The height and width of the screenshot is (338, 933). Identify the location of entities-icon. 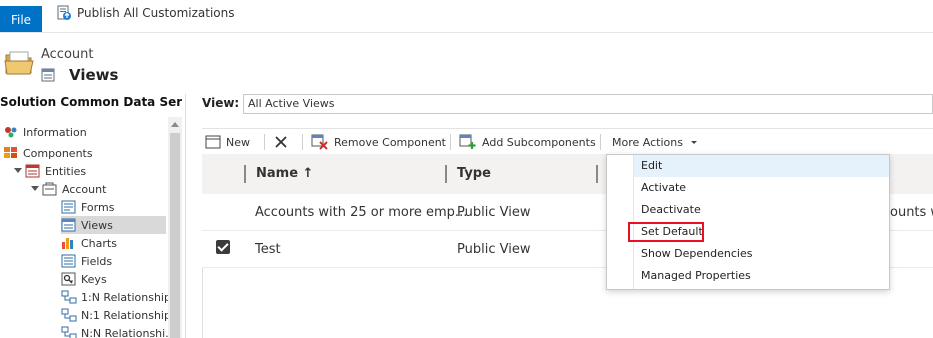
(32, 171).